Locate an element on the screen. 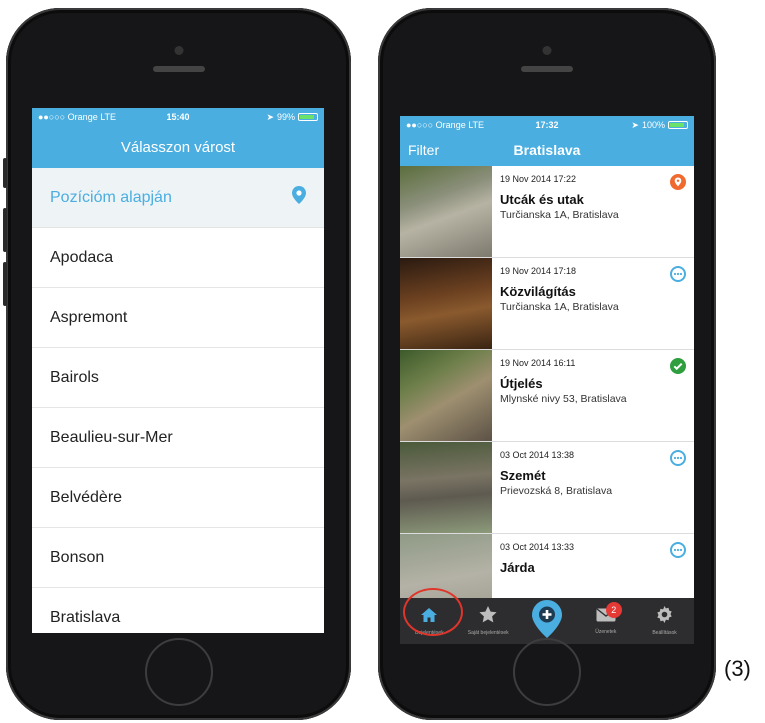 This screenshot has height=723, width=765. nav-bar: Filter Bratislava is located at coordinates (547, 150).